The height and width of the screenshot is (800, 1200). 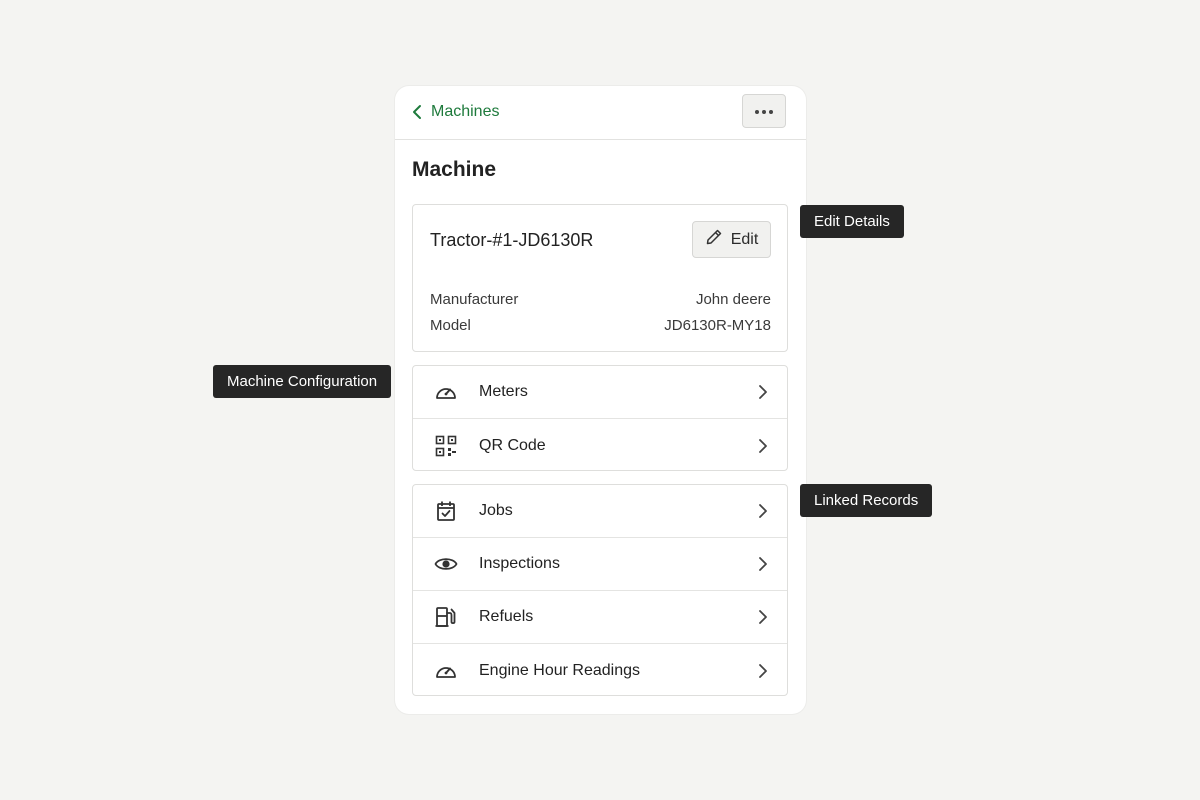 I want to click on list-item-label: QR Code, so click(x=512, y=445).